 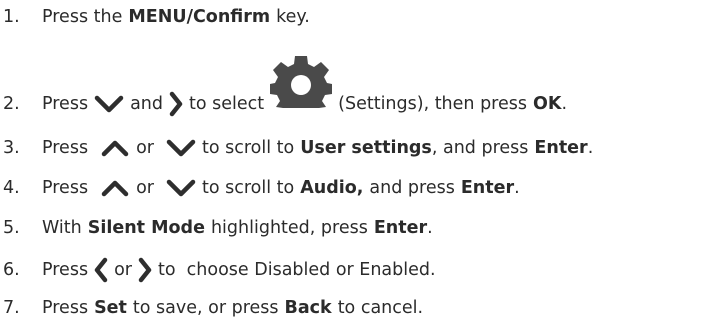 I want to click on silent-mode-label: Silent Mode, so click(x=146, y=228).